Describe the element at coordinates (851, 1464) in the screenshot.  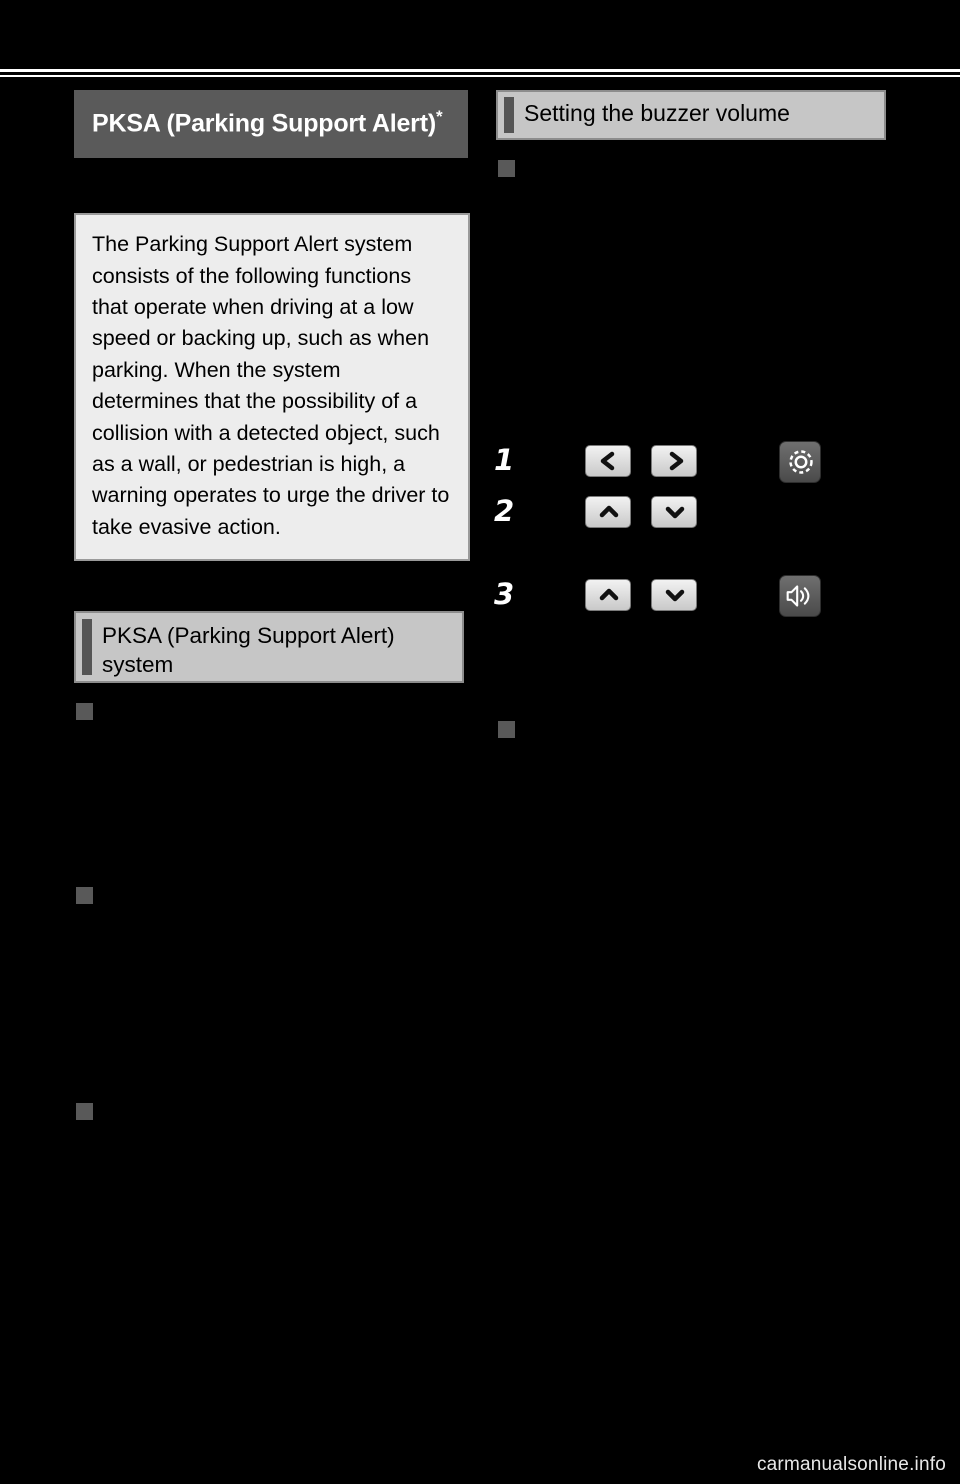
I see `watermark: carmanualsonline.info` at that location.